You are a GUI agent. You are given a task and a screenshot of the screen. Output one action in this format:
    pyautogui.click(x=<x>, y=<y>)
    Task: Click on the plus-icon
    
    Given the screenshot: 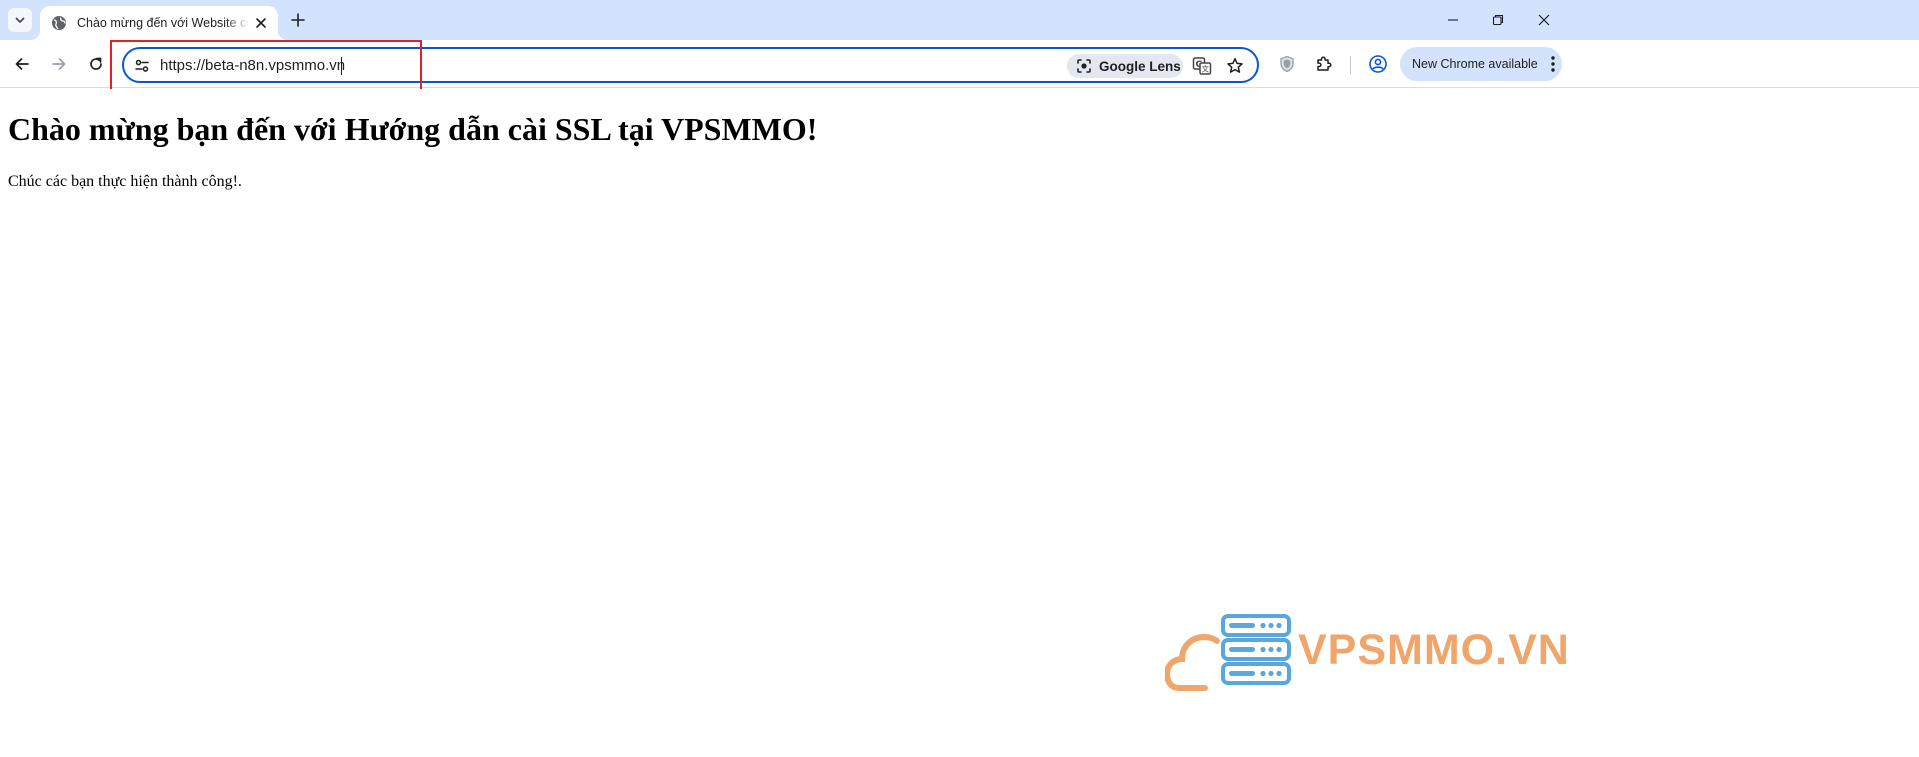 What is the action you would take?
    pyautogui.click(x=298, y=20)
    